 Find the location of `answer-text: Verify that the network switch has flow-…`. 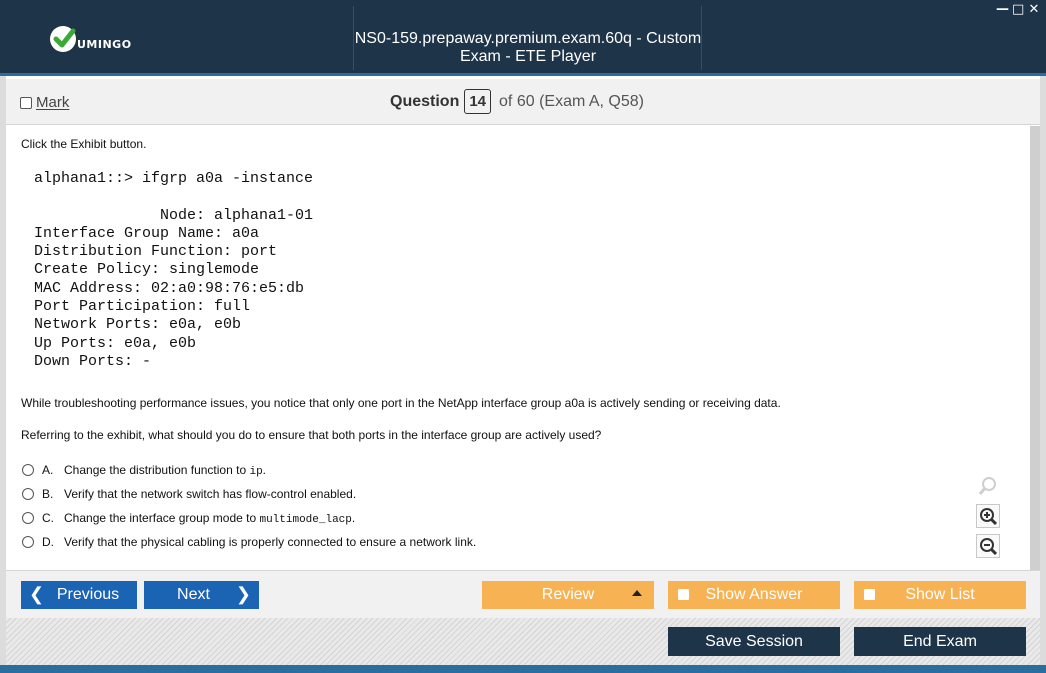

answer-text: Verify that the network switch has flow-… is located at coordinates (210, 494).